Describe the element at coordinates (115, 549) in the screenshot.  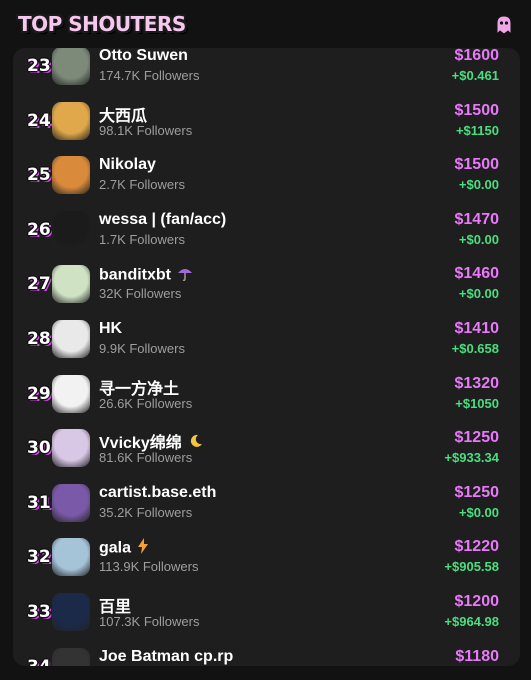
I see `shouter-name-text: gala` at that location.